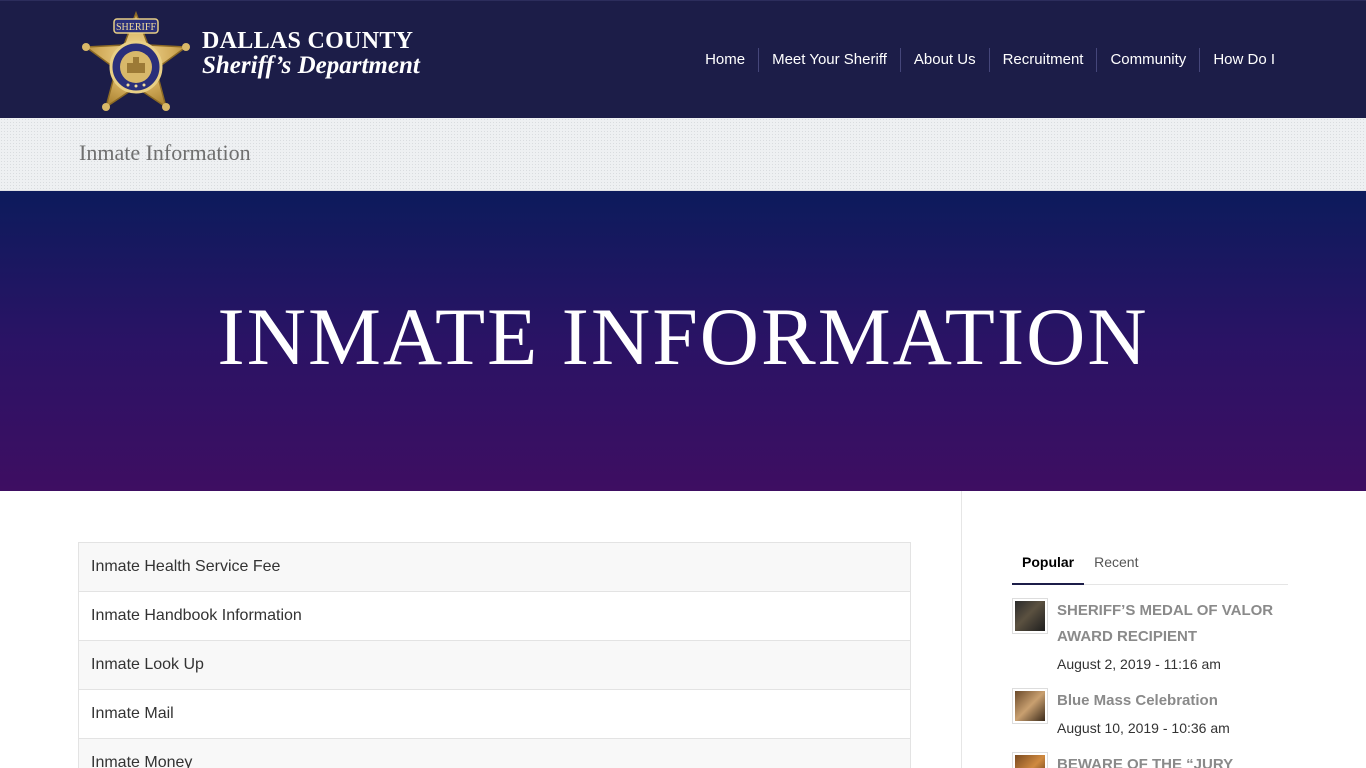  Describe the element at coordinates (136, 60) in the screenshot. I see `sheriff-badge-icon: SHERIFF` at that location.